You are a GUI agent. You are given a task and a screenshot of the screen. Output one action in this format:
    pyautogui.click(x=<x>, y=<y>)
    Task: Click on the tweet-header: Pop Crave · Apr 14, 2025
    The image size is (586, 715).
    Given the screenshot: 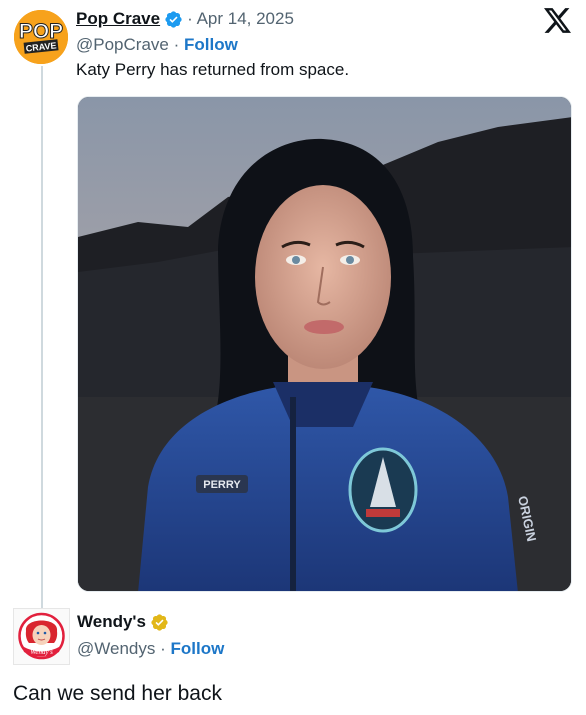 What is the action you would take?
    pyautogui.click(x=185, y=19)
    